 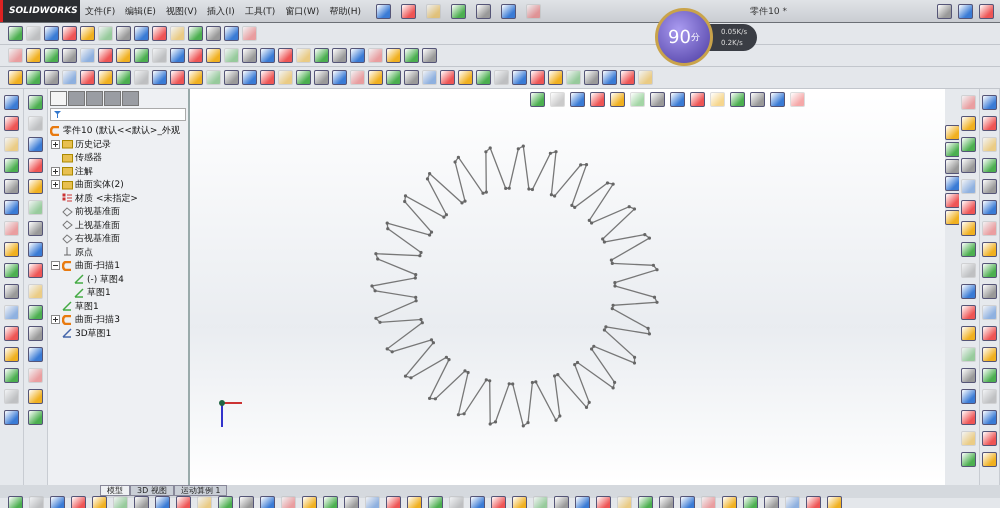 I want to click on menu-item: 帮助(H), so click(x=345, y=11).